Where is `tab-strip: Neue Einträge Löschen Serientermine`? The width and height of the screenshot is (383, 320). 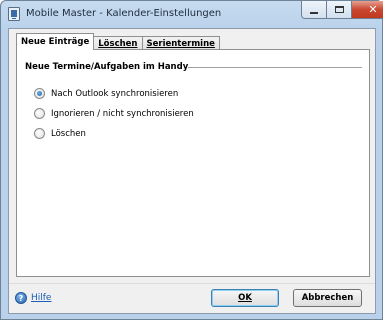 tab-strip: Neue Einträge Löschen Serientermine is located at coordinates (118, 41).